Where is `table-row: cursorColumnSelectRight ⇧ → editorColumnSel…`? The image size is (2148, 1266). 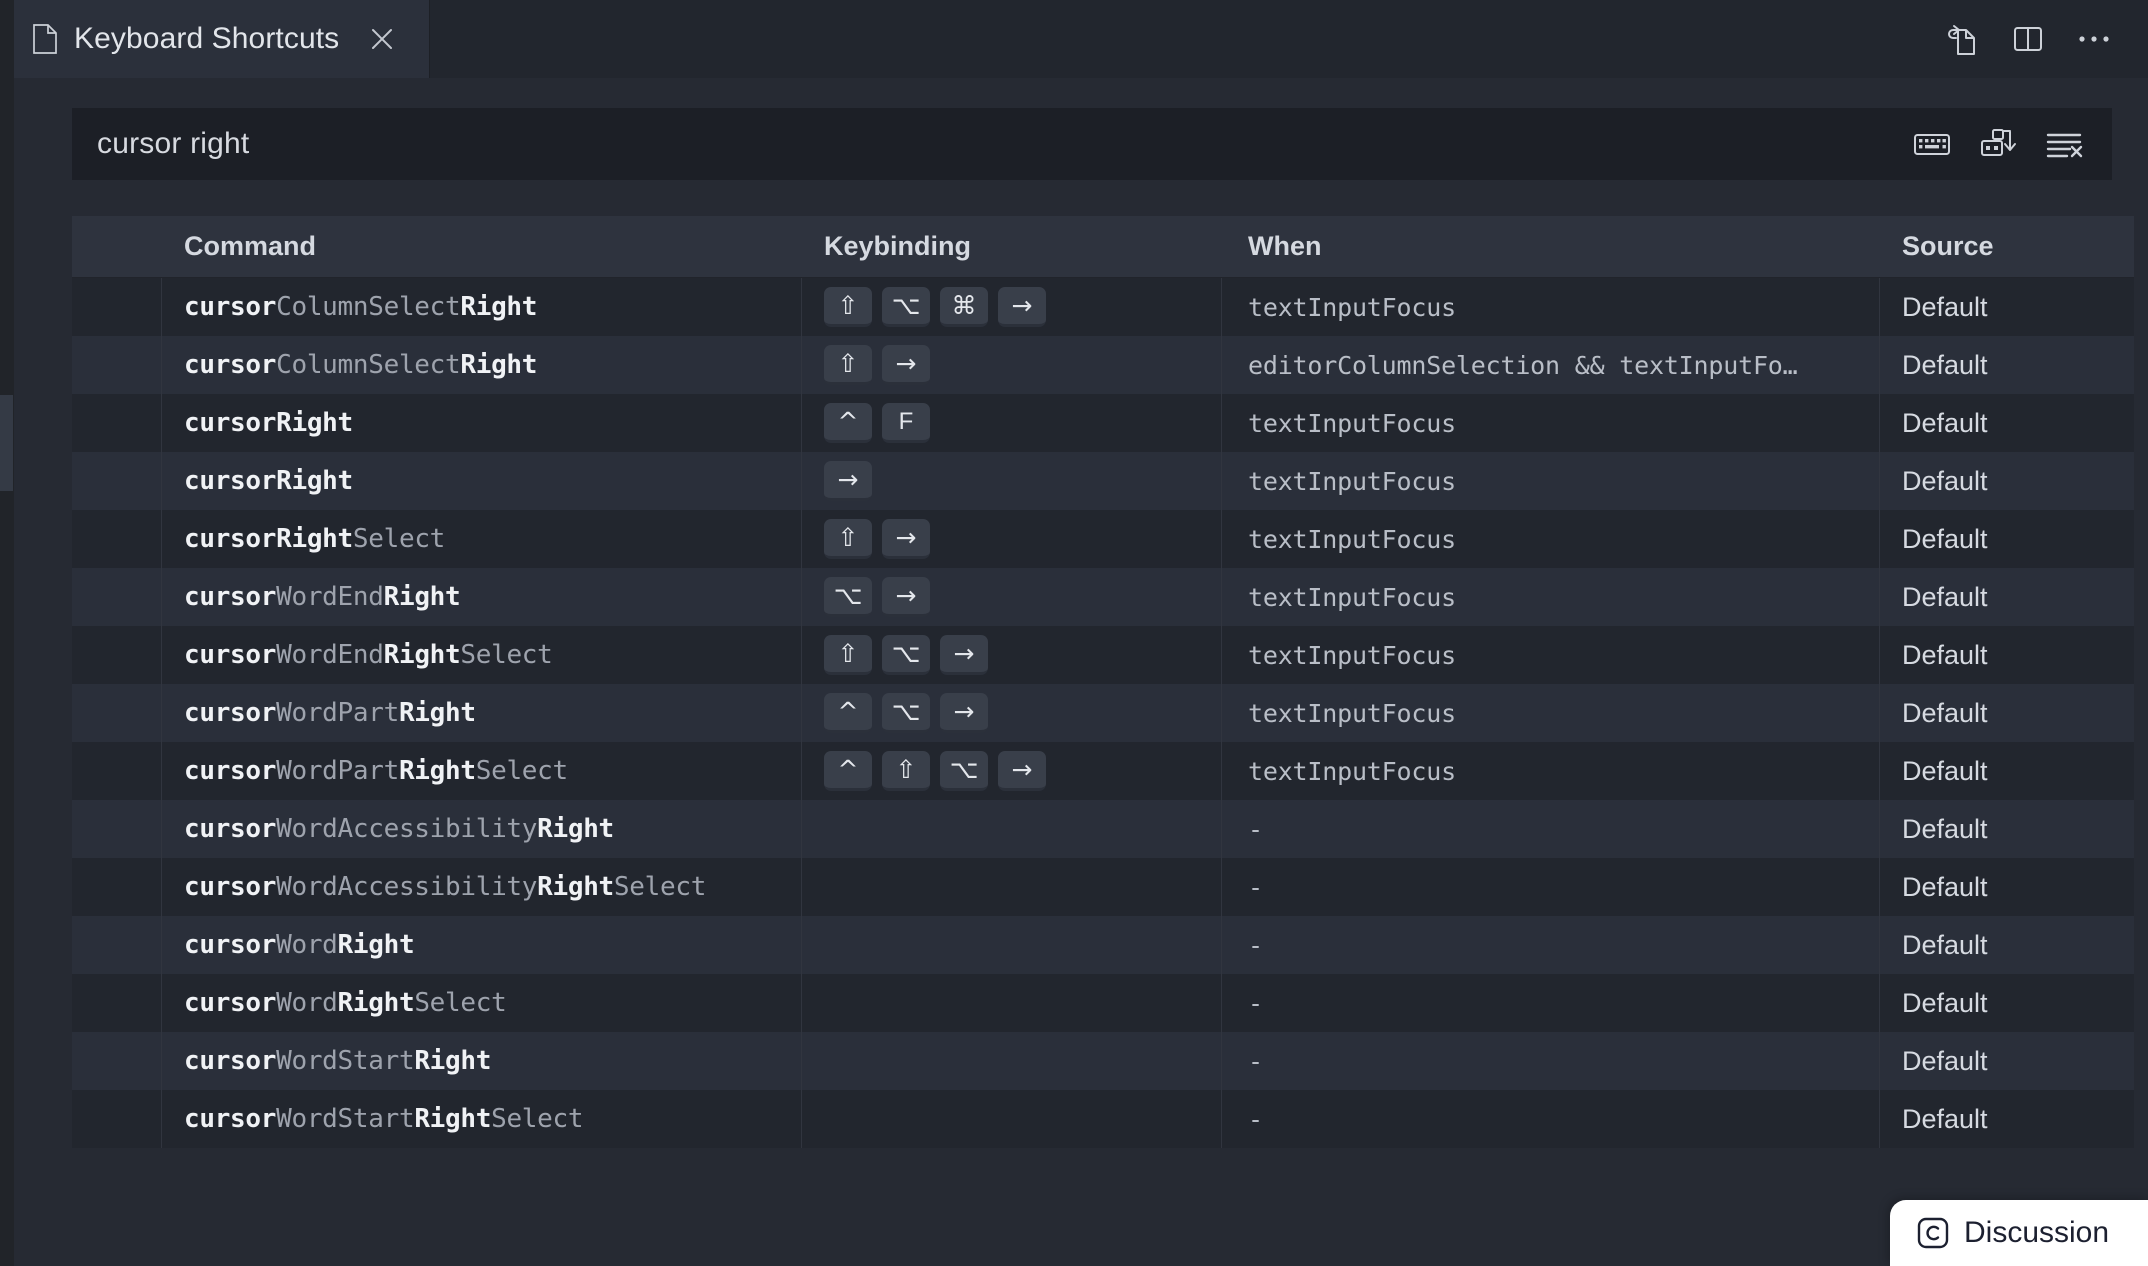 table-row: cursorColumnSelectRight ⇧ → editorColumnSel… is located at coordinates (1103, 365).